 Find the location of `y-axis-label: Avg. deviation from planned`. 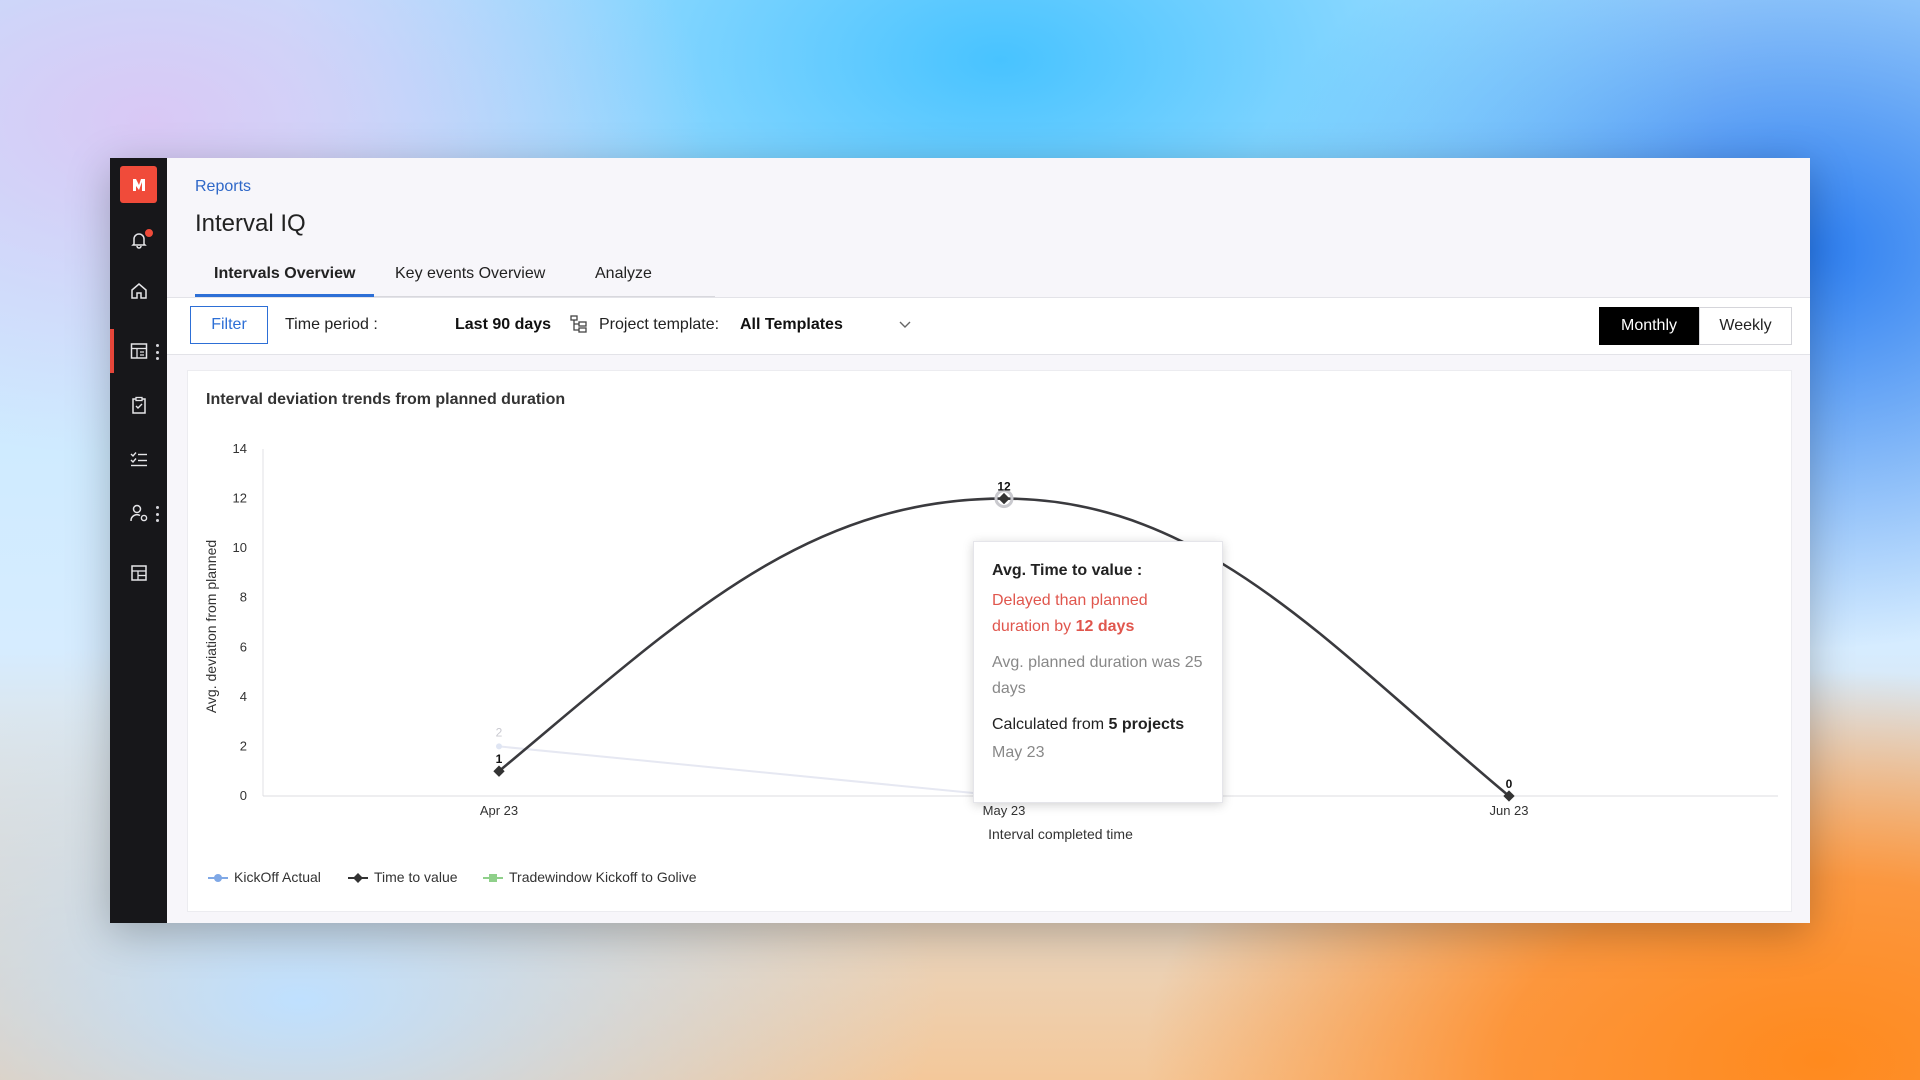

y-axis-label: Avg. deviation from planned is located at coordinates (211, 626).